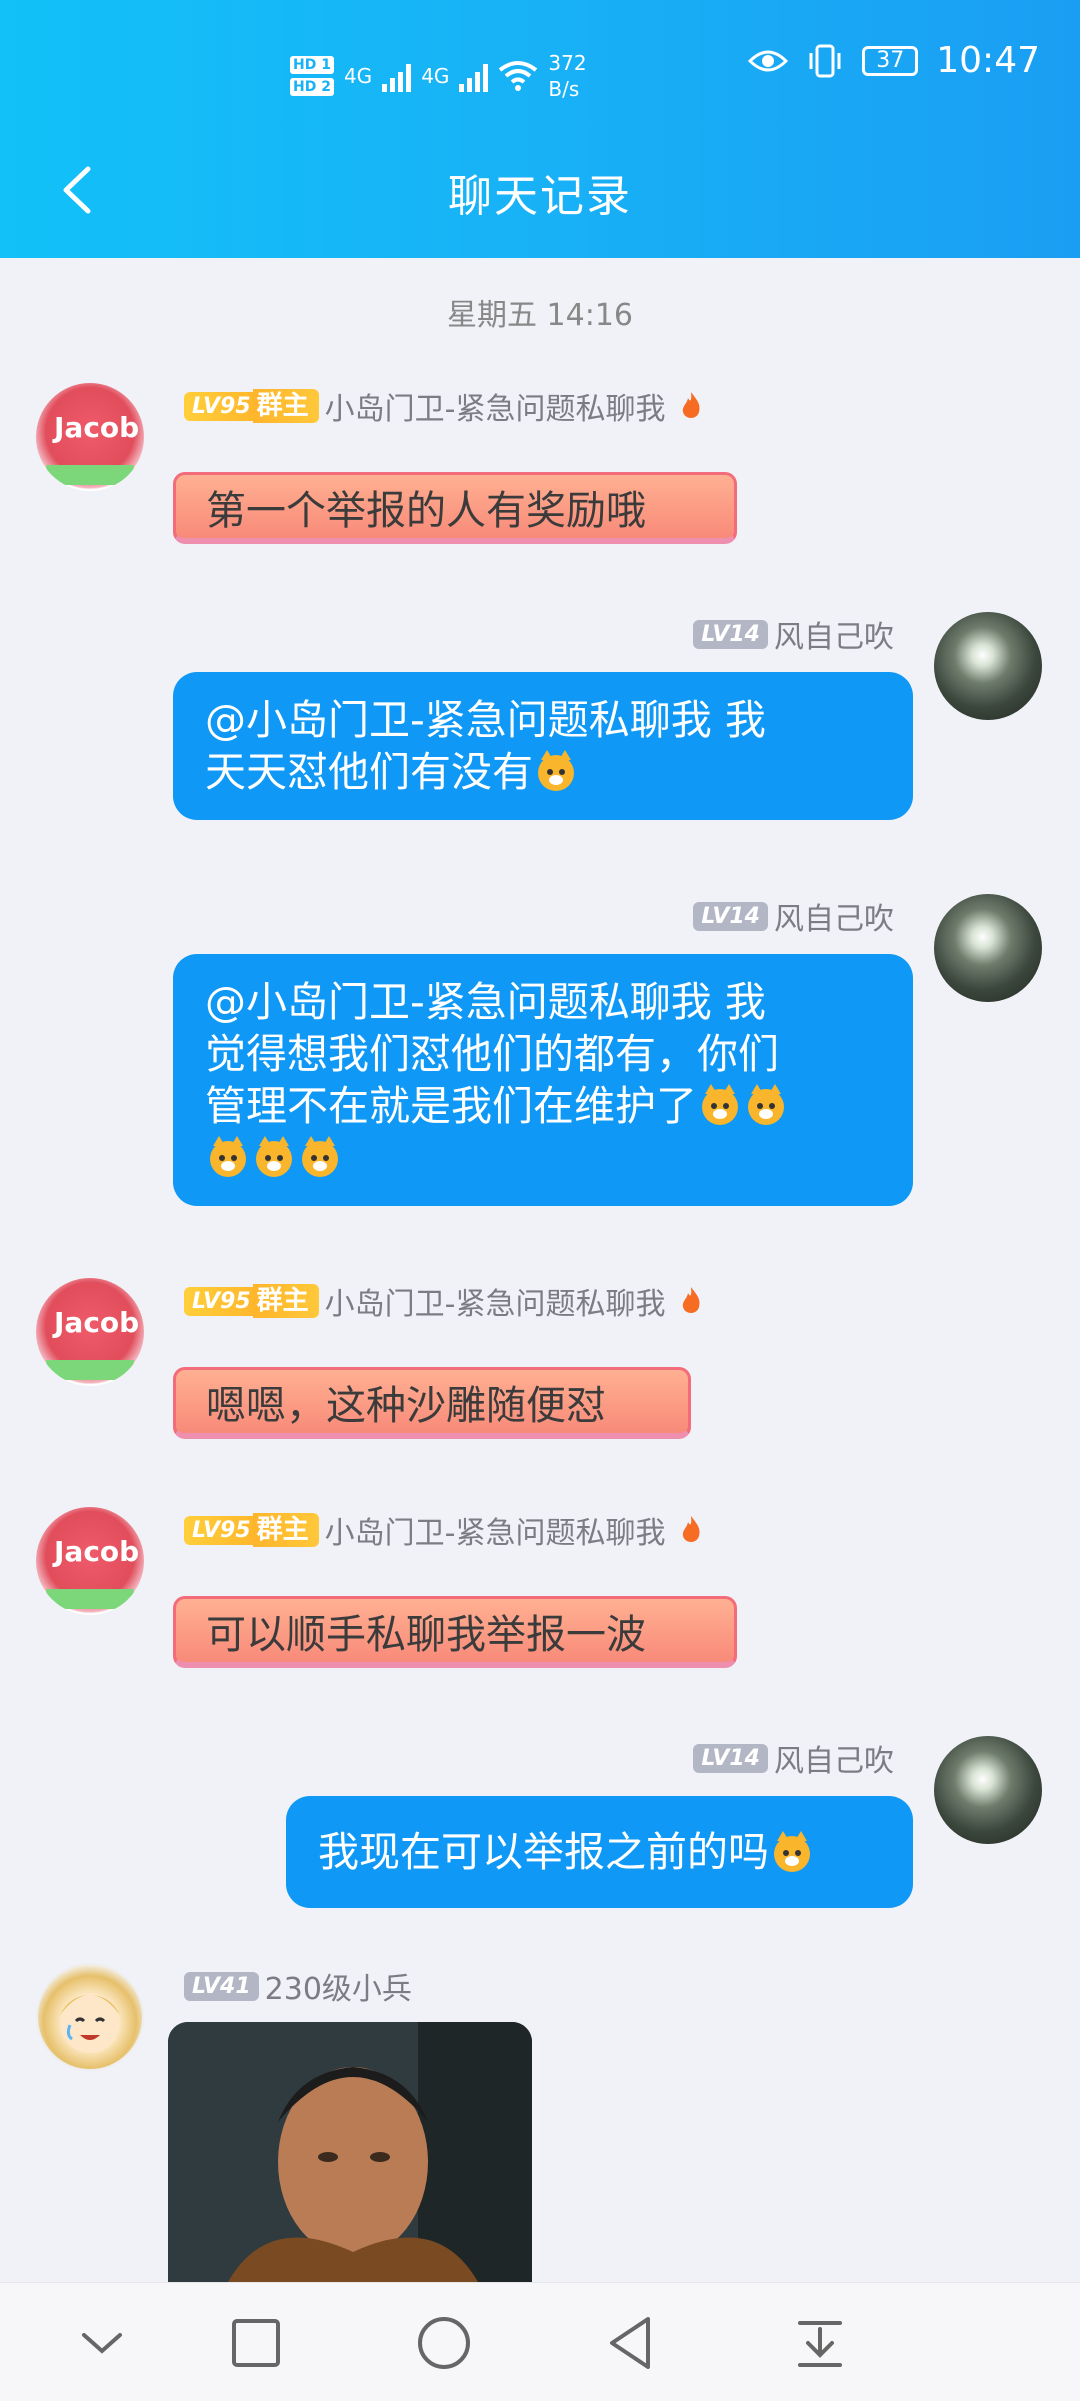  I want to click on status-left: HD 1 HD 2 4G 4G 372 B/s, so click(438, 76).